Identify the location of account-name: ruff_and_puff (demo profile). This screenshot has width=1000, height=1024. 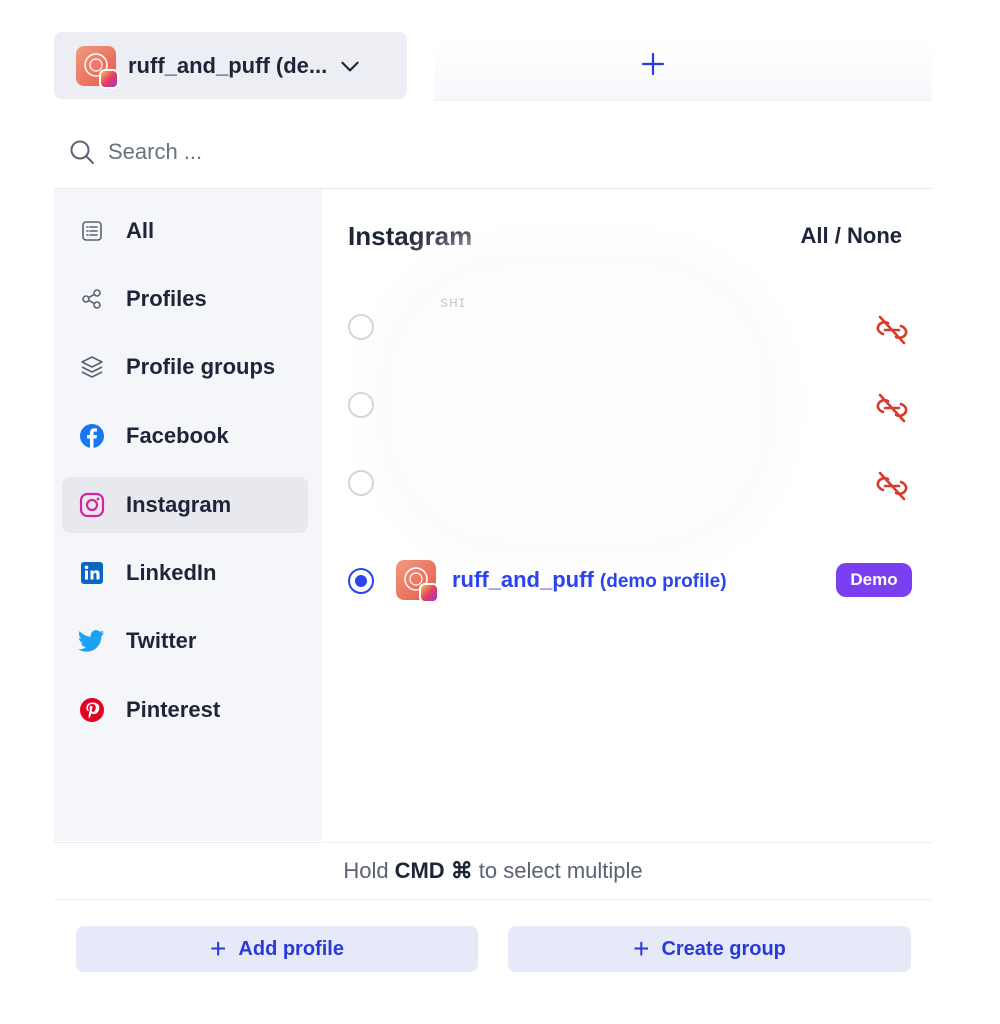
(589, 580).